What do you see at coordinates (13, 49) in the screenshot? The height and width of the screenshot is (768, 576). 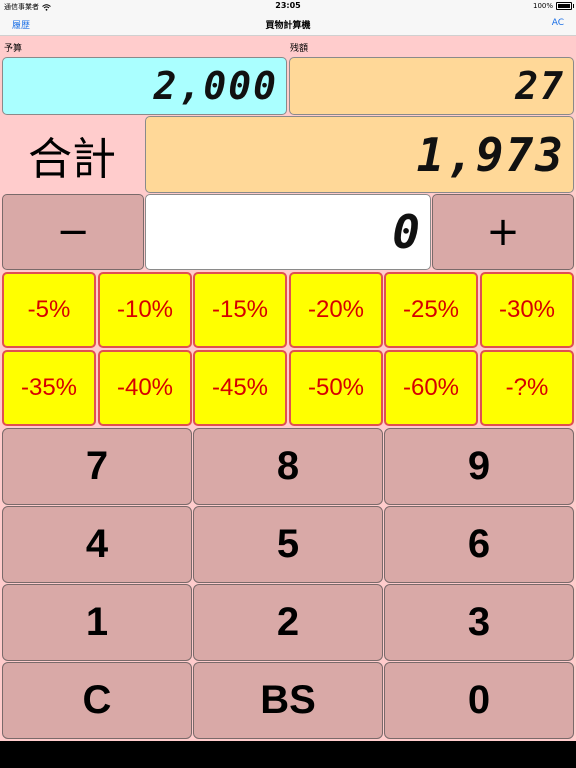 I see `budget-label: 予算` at bounding box center [13, 49].